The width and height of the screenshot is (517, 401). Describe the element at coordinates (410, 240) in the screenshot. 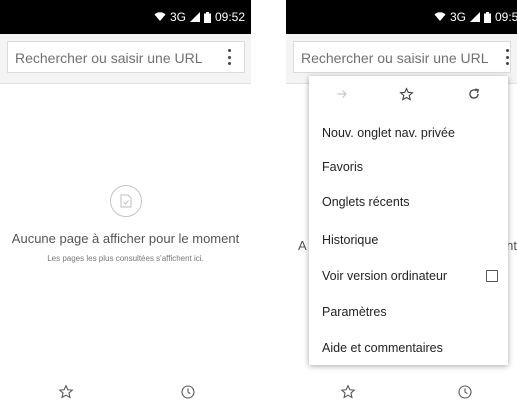

I see `menu-item-history: Historique` at that location.